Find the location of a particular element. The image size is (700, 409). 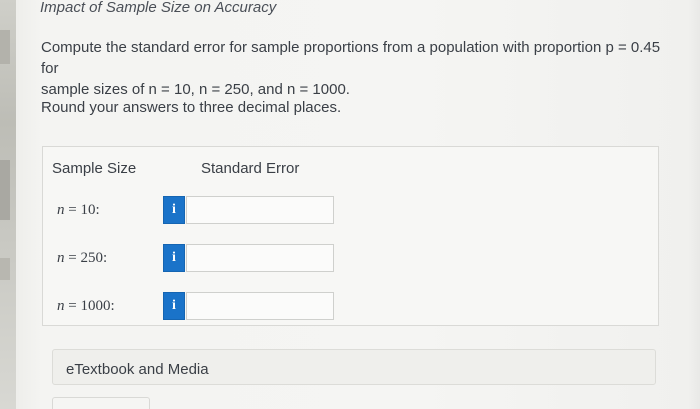

standard-error-input-n250 is located at coordinates (260, 258).